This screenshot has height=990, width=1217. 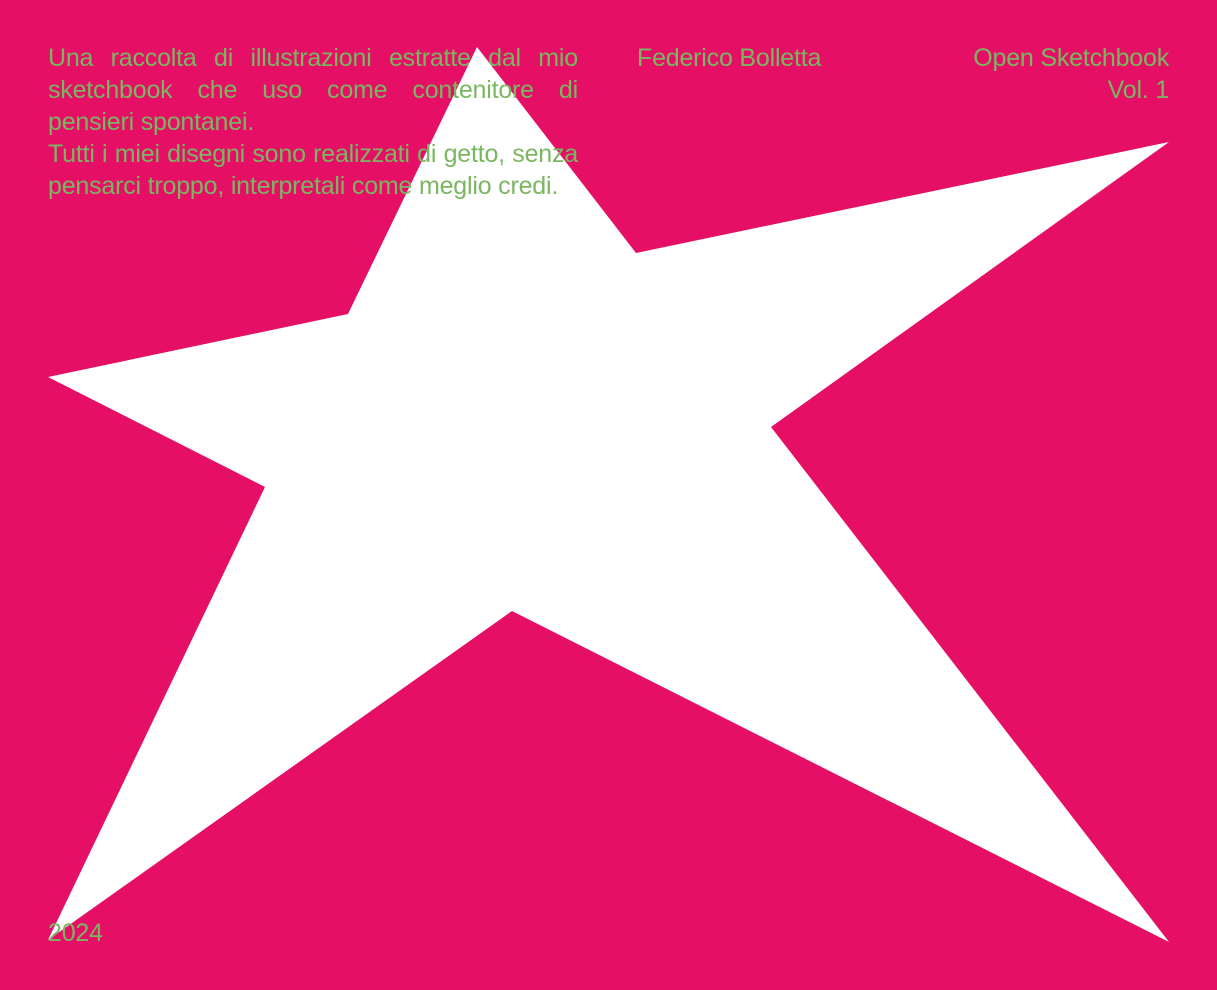 What do you see at coordinates (729, 58) in the screenshot?
I see `author-name: Federico Bolletta` at bounding box center [729, 58].